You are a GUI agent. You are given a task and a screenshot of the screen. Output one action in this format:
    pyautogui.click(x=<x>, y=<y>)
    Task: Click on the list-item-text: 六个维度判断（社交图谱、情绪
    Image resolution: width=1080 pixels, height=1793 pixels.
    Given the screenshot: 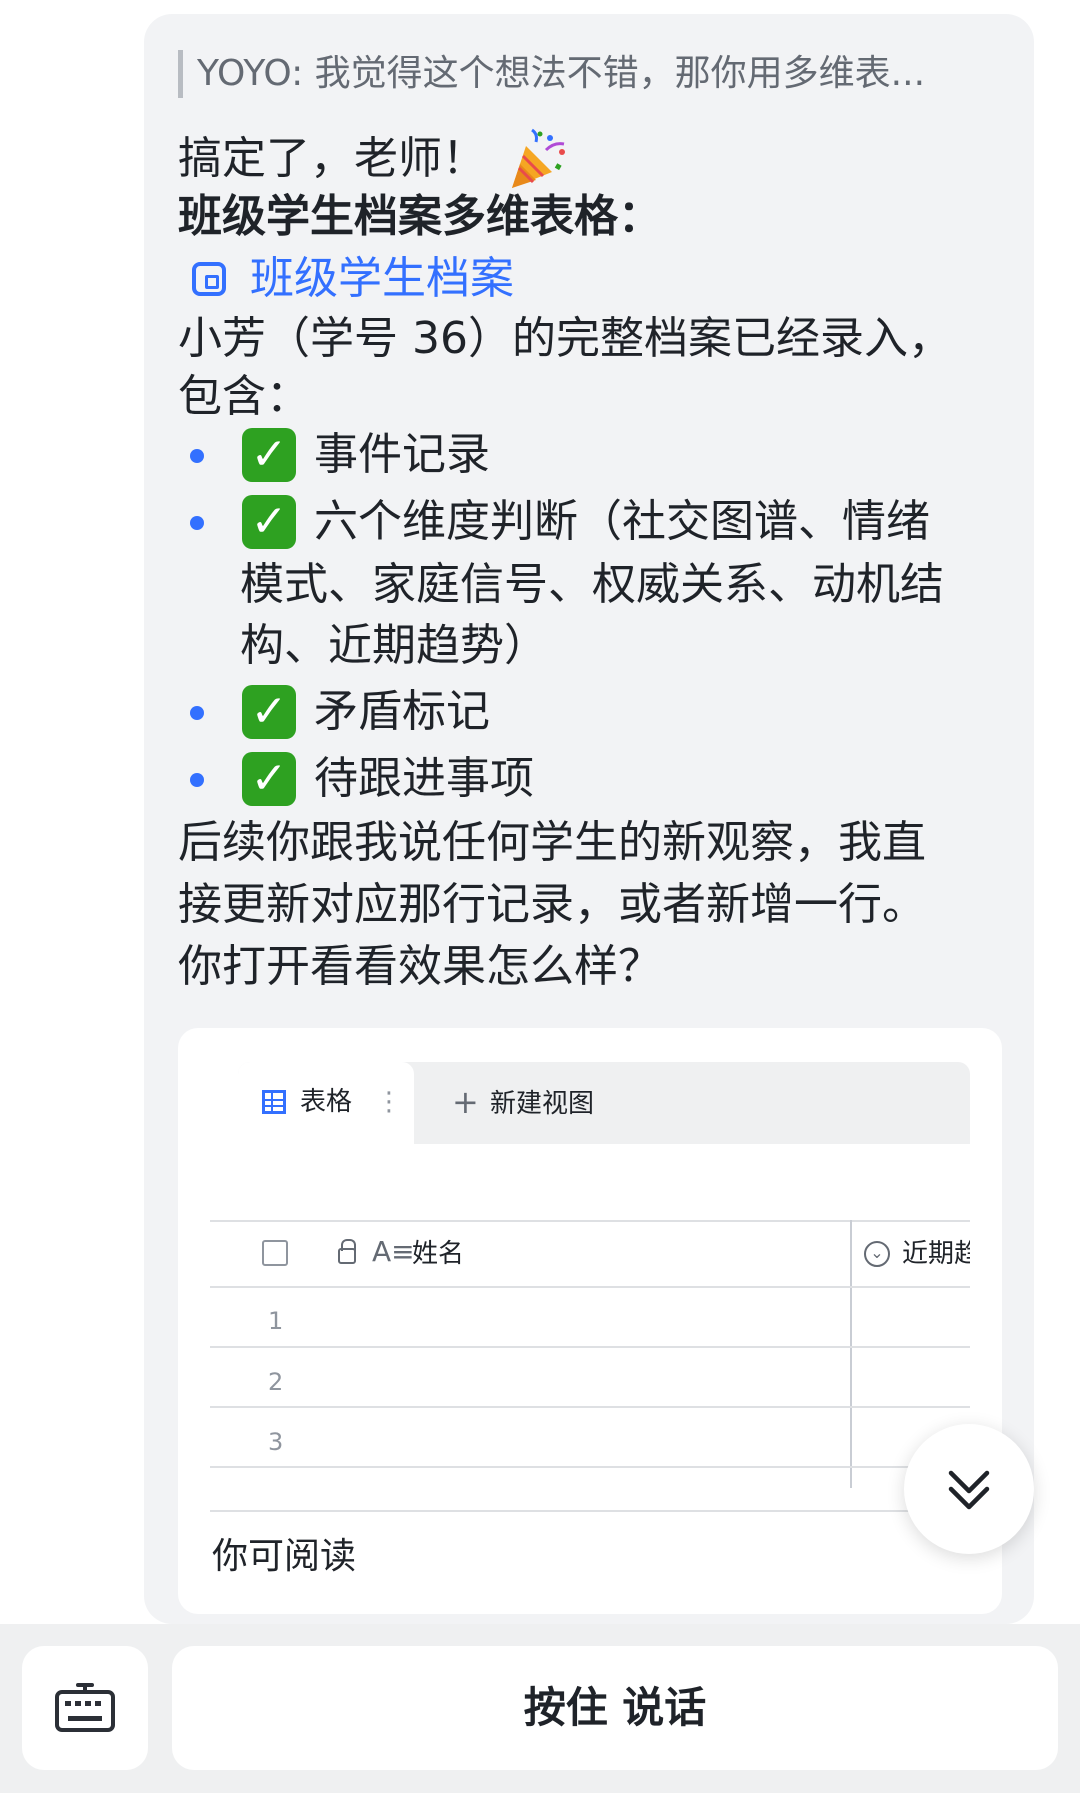 What is the action you would take?
    pyautogui.click(x=622, y=521)
    